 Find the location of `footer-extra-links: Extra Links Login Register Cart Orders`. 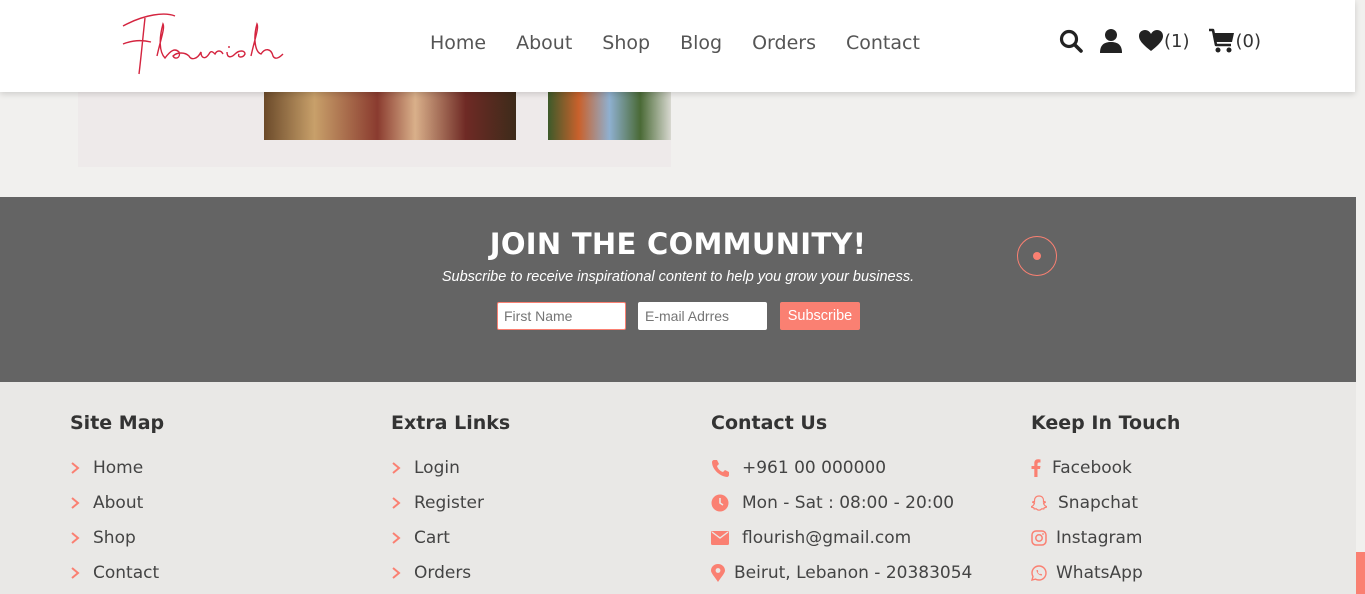

footer-extra-links: Extra Links Login Register Cart Orders is located at coordinates (450, 501).